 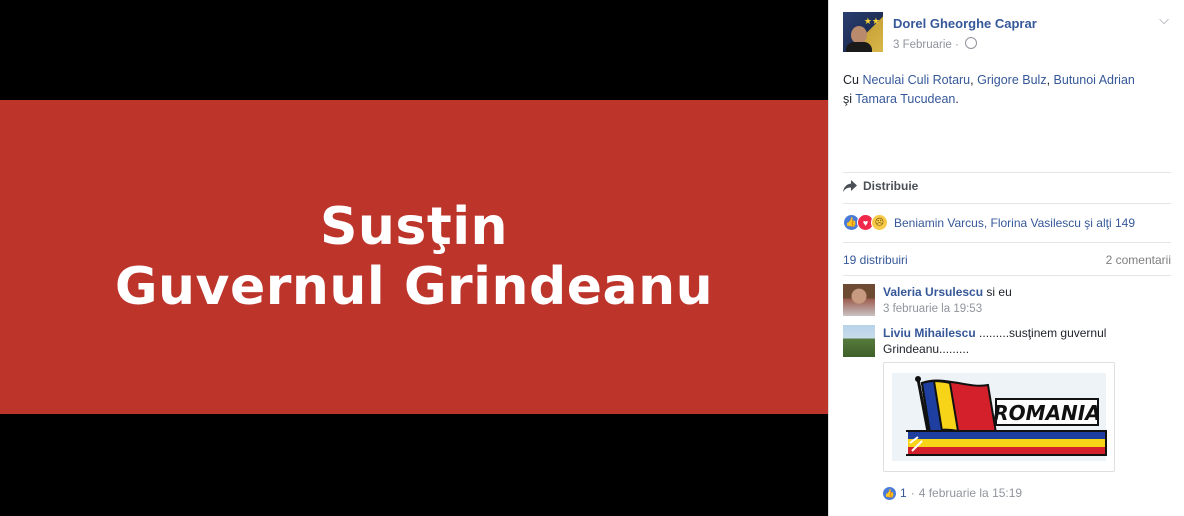 I want to click on comment-body: Valeria Ursulescu si eu, so click(x=1008, y=292).